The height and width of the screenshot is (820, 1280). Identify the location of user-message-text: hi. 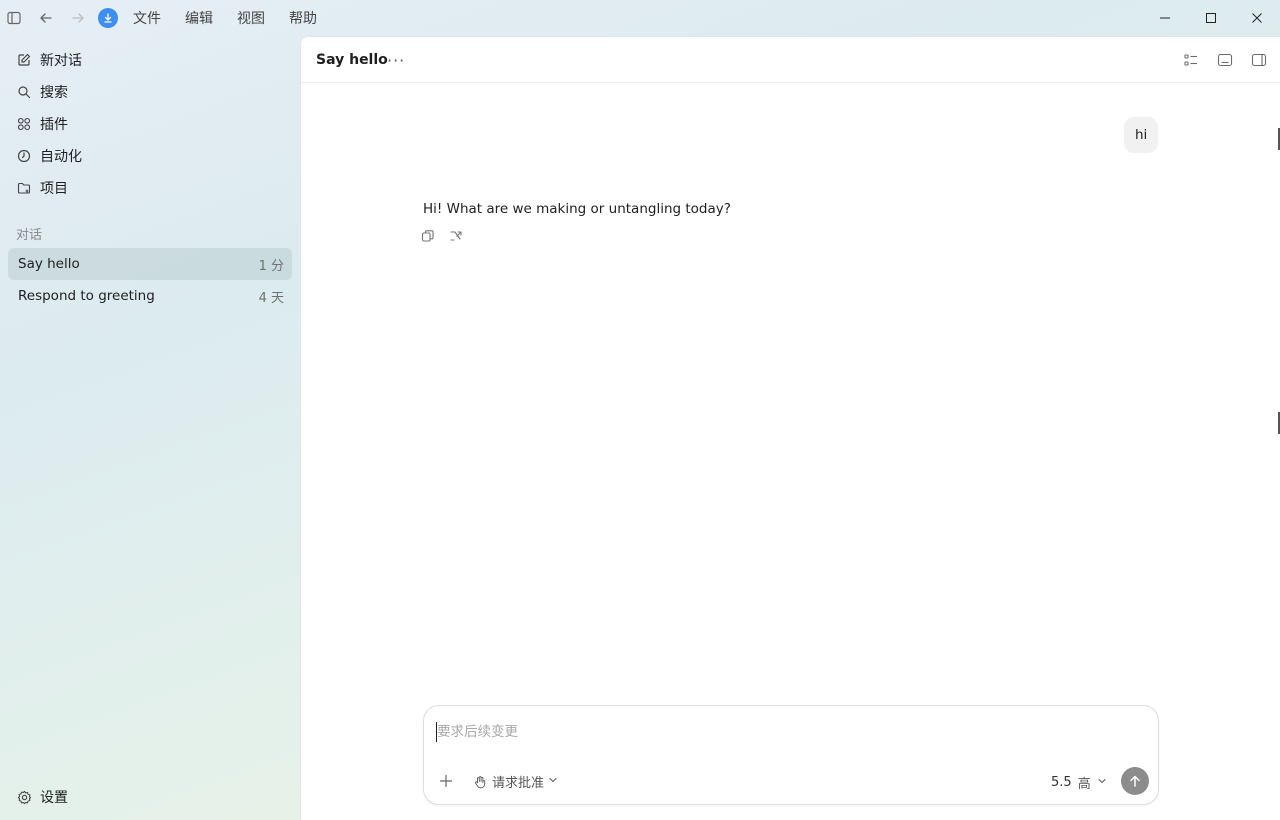
(1141, 135).